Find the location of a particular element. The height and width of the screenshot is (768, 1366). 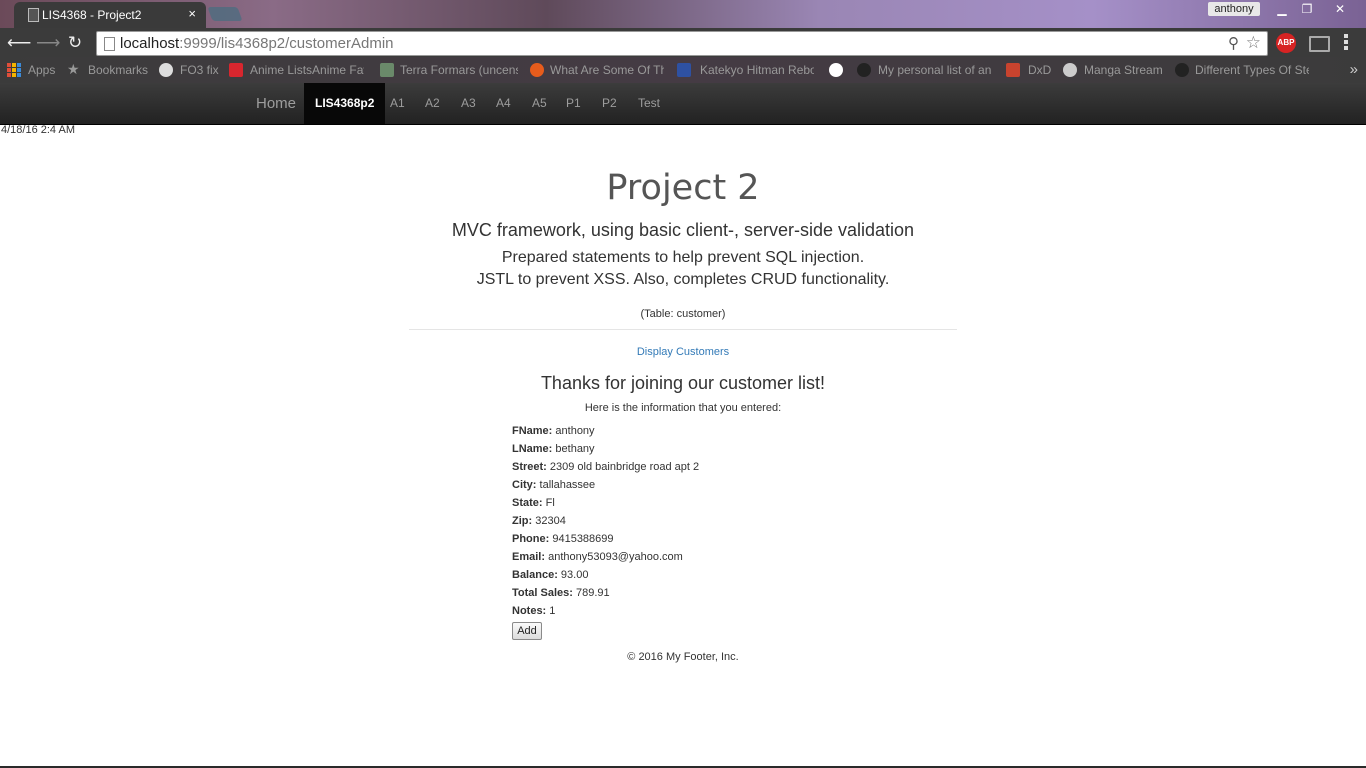

new-tab-button is located at coordinates (225, 14).